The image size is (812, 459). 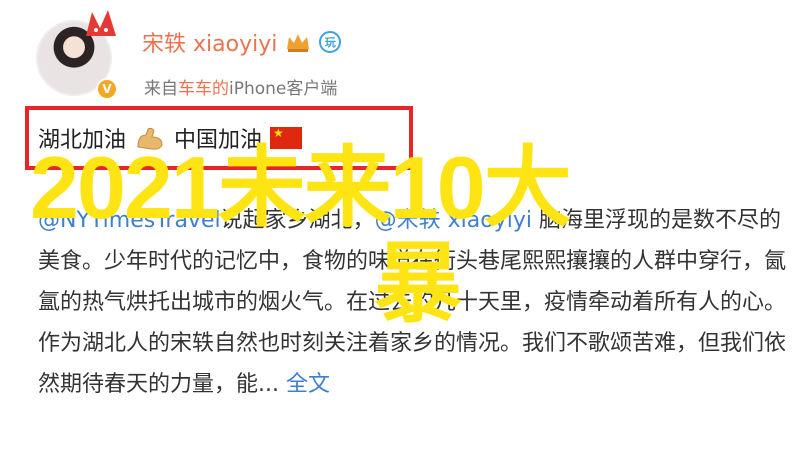 What do you see at coordinates (203, 89) in the screenshot?
I see `source-app-link: 车车的` at bounding box center [203, 89].